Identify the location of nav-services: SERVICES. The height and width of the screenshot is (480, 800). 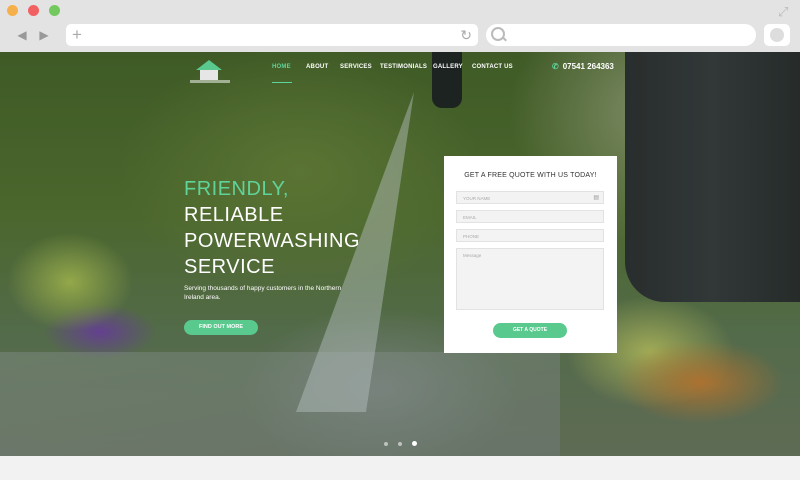
(356, 67).